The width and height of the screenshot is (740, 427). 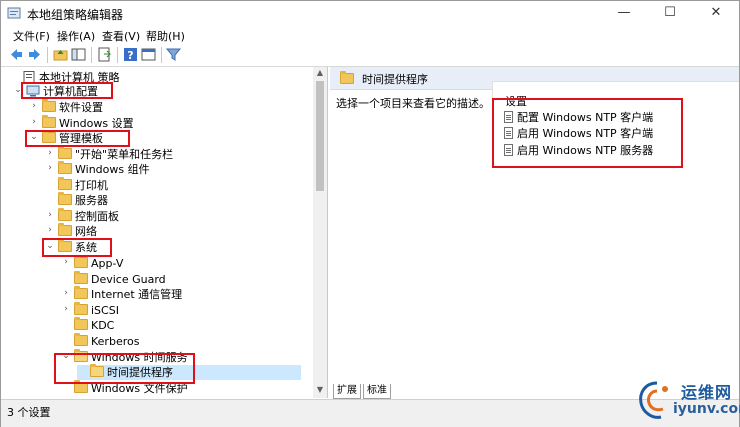 I want to click on export-list-icon, so click(x=104, y=54).